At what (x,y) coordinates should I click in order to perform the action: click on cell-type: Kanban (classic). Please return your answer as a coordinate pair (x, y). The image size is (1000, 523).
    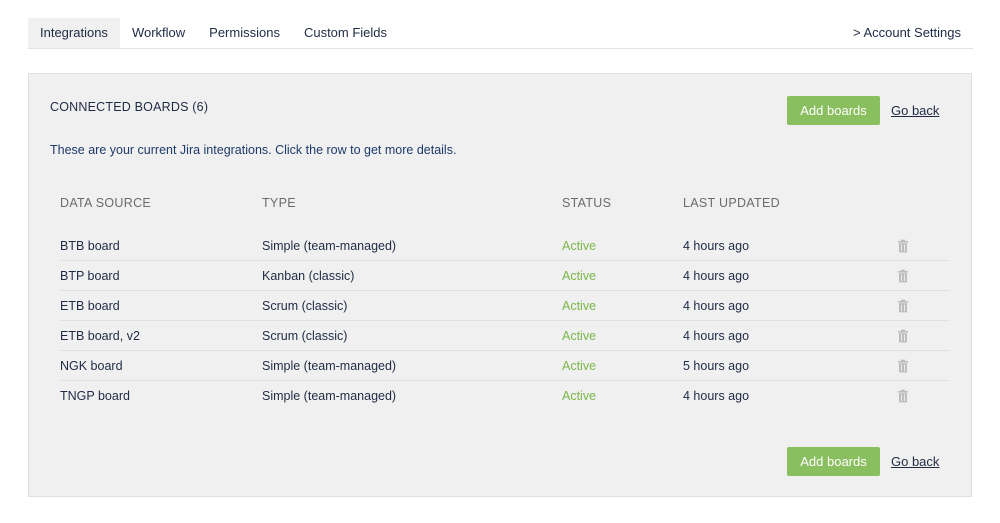
    Looking at the image, I should click on (308, 276).